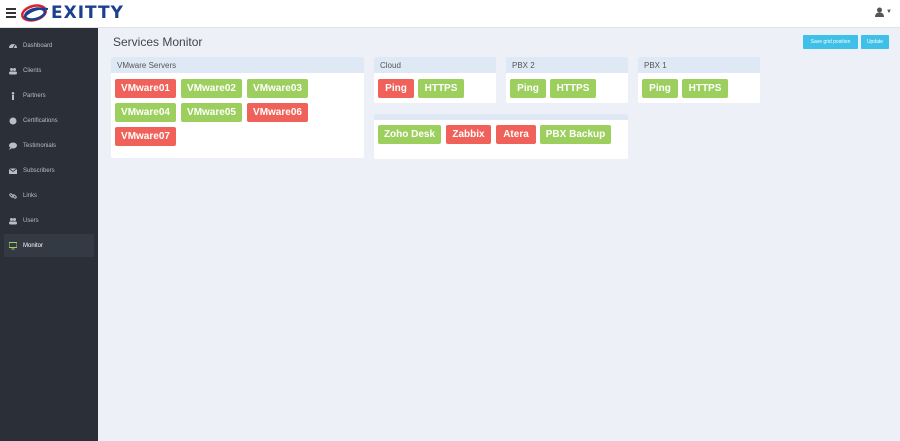 The image size is (900, 441). What do you see at coordinates (30, 195) in the screenshot?
I see `sidebar-item-label: Links` at bounding box center [30, 195].